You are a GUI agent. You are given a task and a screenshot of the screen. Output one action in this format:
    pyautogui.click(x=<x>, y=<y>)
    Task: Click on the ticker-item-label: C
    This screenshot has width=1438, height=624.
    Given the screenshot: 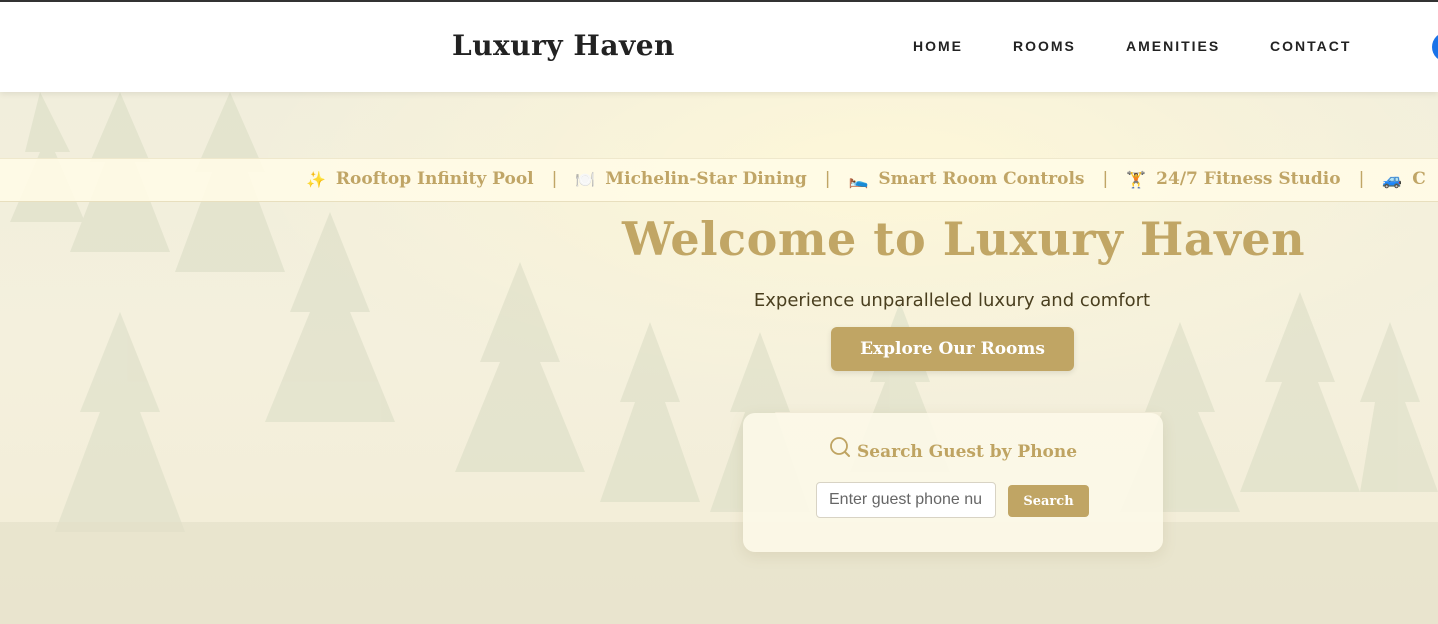 What is the action you would take?
    pyautogui.click(x=1419, y=179)
    